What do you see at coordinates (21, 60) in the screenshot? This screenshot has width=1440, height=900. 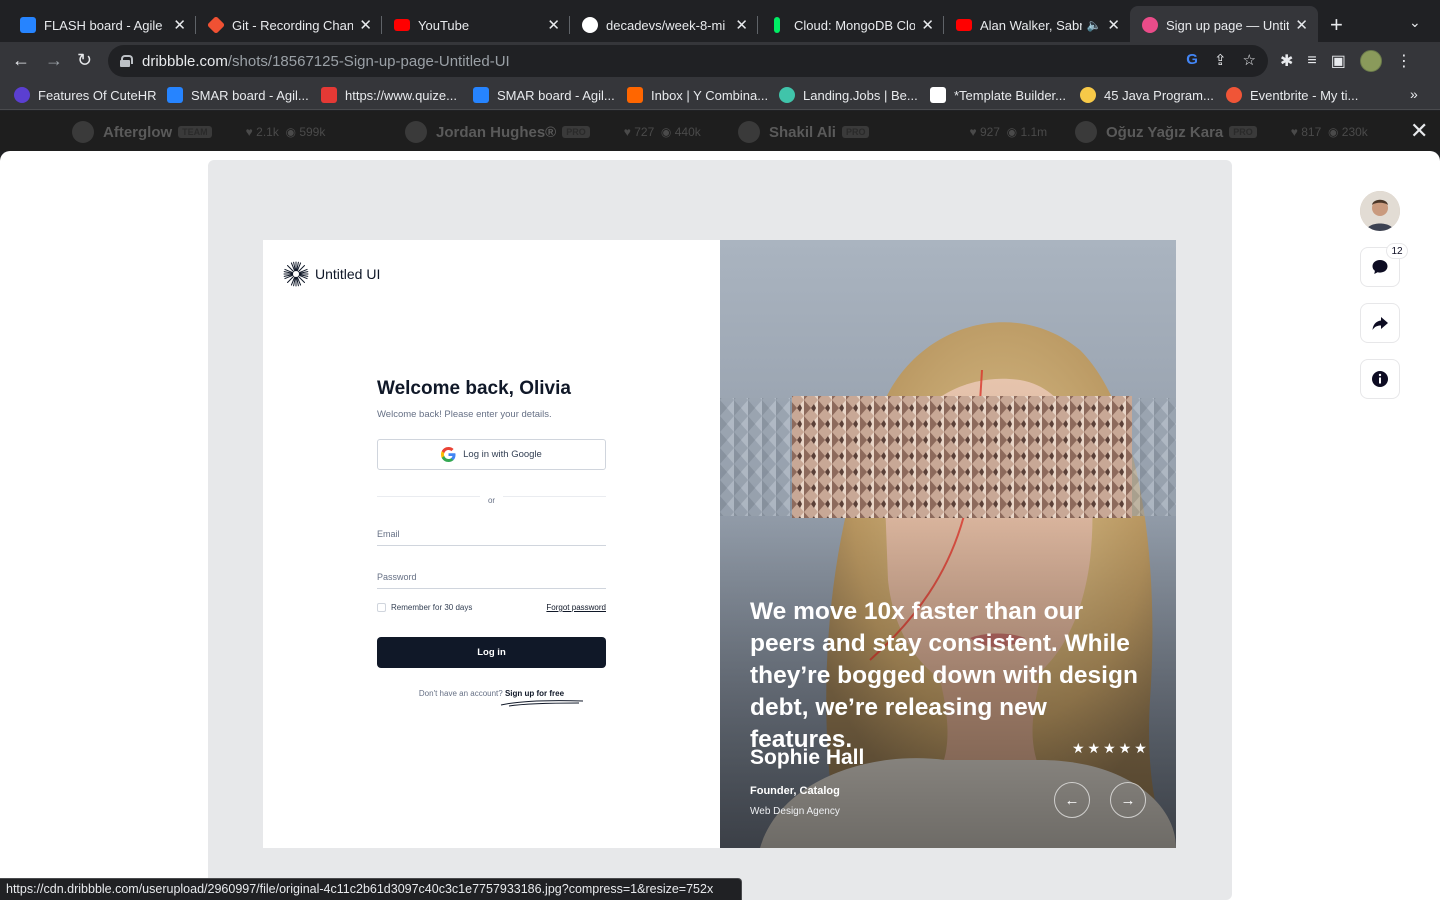 I see `back-arrow-icon: ←` at bounding box center [21, 60].